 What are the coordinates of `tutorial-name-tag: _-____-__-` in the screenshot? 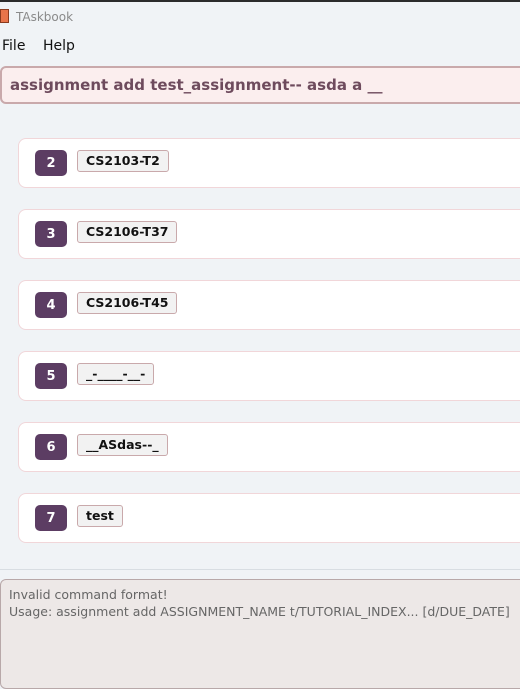 It's located at (116, 374).